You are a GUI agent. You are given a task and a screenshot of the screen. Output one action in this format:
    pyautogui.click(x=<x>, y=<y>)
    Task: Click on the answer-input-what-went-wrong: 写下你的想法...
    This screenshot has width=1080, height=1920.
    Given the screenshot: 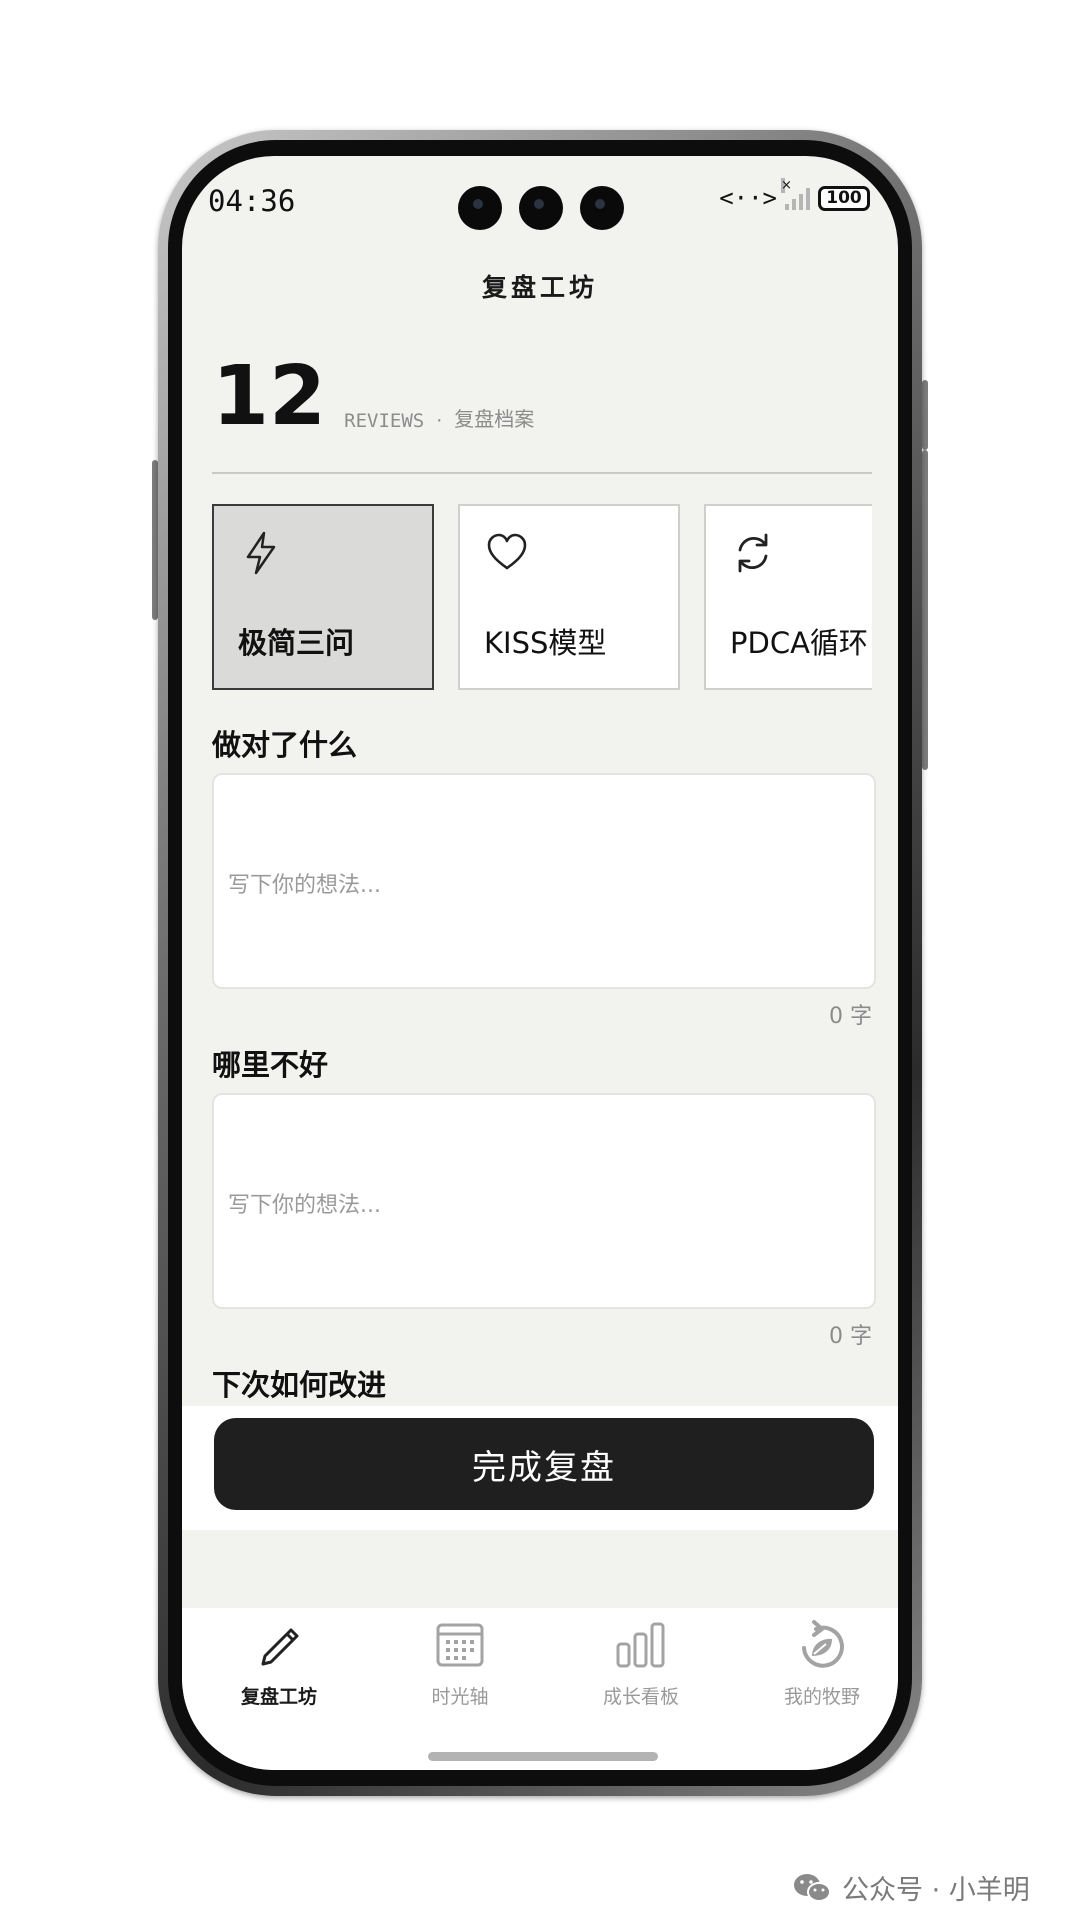 What is the action you would take?
    pyautogui.click(x=544, y=1201)
    